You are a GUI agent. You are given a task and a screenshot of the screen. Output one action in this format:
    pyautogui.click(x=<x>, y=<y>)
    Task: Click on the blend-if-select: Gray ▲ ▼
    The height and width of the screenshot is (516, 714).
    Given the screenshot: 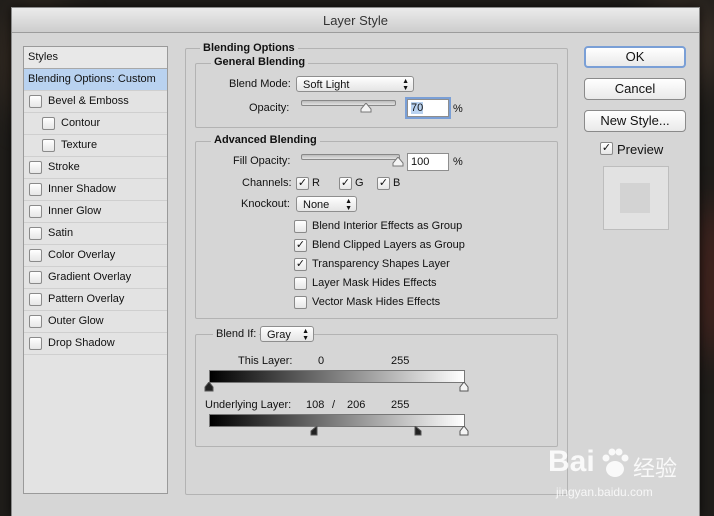 What is the action you would take?
    pyautogui.click(x=287, y=334)
    